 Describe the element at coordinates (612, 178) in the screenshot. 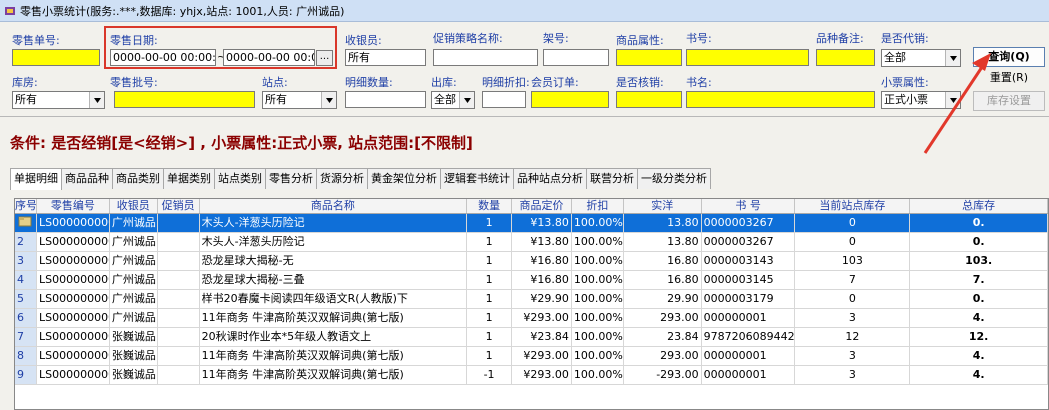

I see `tab-joint-operation-analysis: 联营分析` at that location.